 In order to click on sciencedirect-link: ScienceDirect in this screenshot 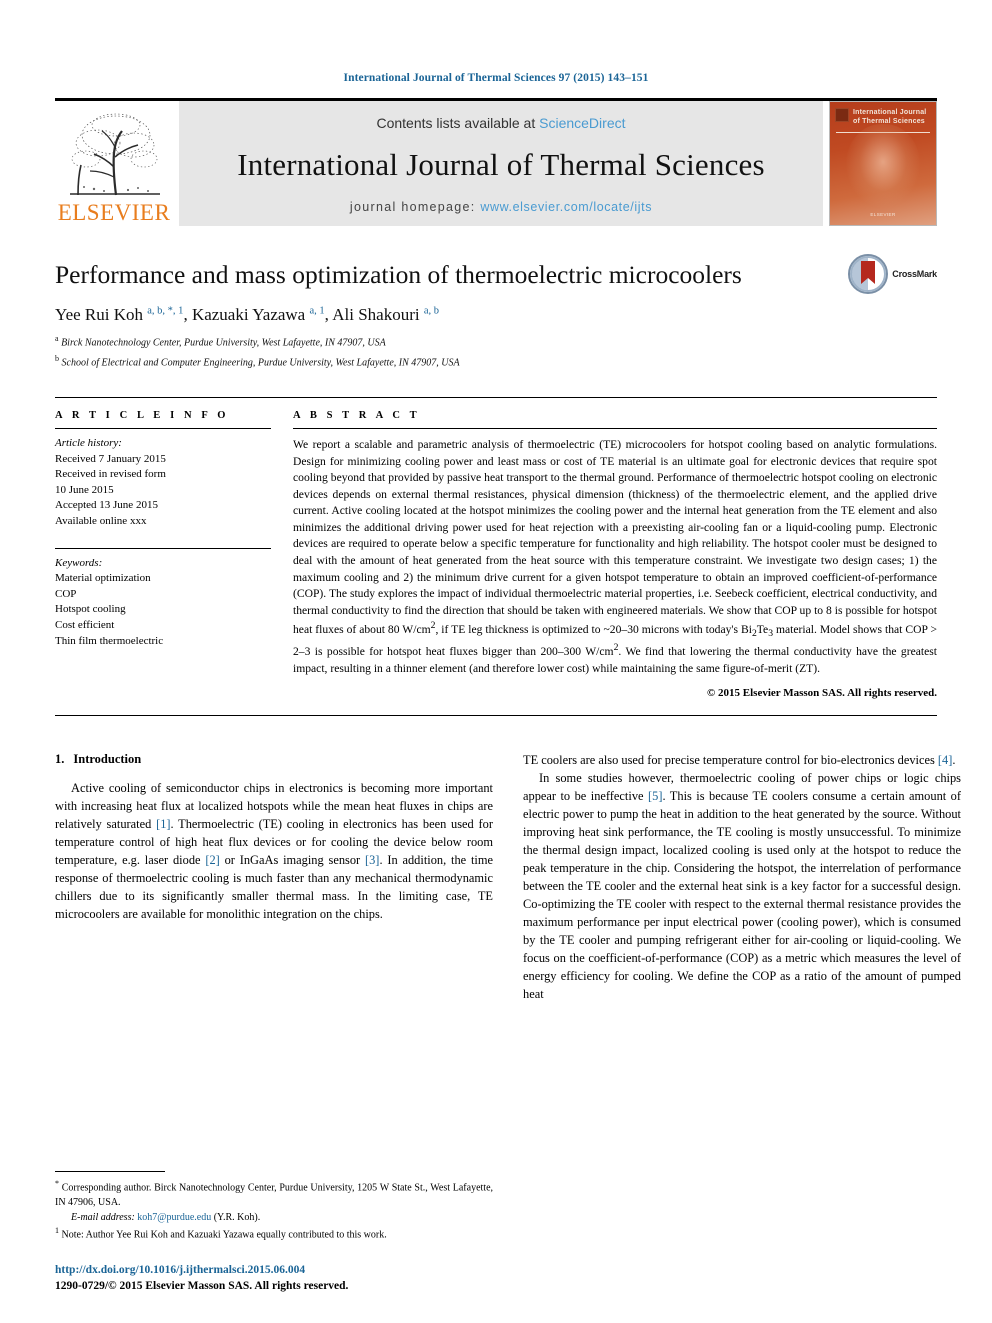, I will do `click(582, 123)`.